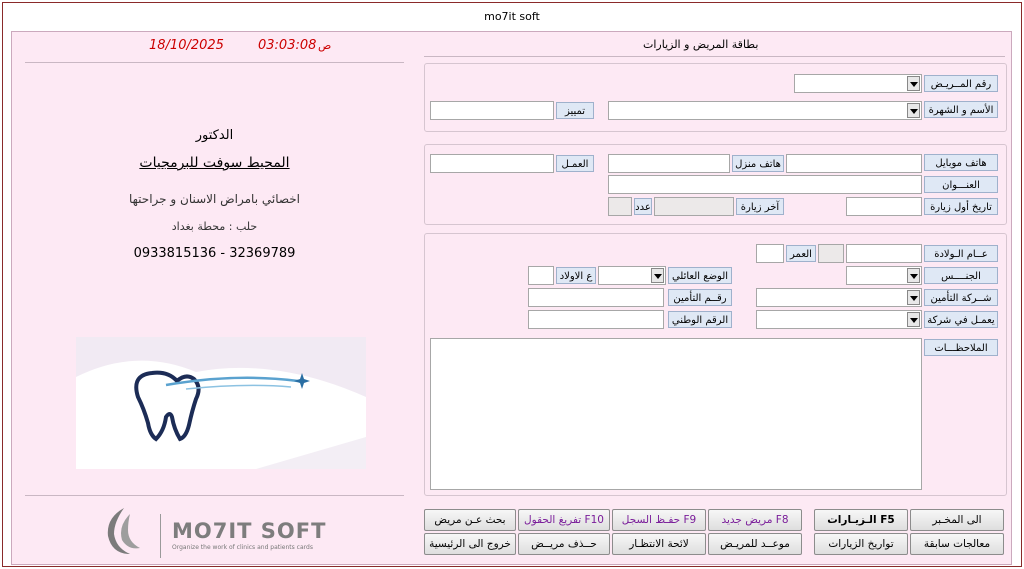  Describe the element at coordinates (760, 206) in the screenshot. I see `last-visit-label: آخر زيارة` at that location.